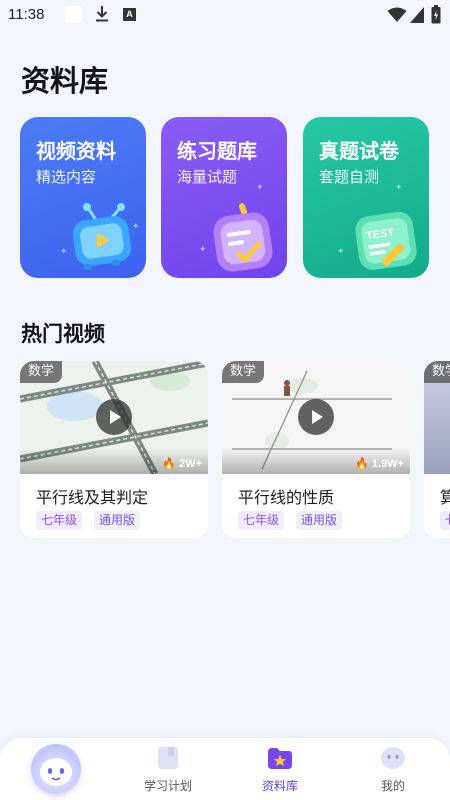 This screenshot has width=450, height=800. What do you see at coordinates (66, 177) in the screenshot?
I see `category-subtitle: 精选内容` at bounding box center [66, 177].